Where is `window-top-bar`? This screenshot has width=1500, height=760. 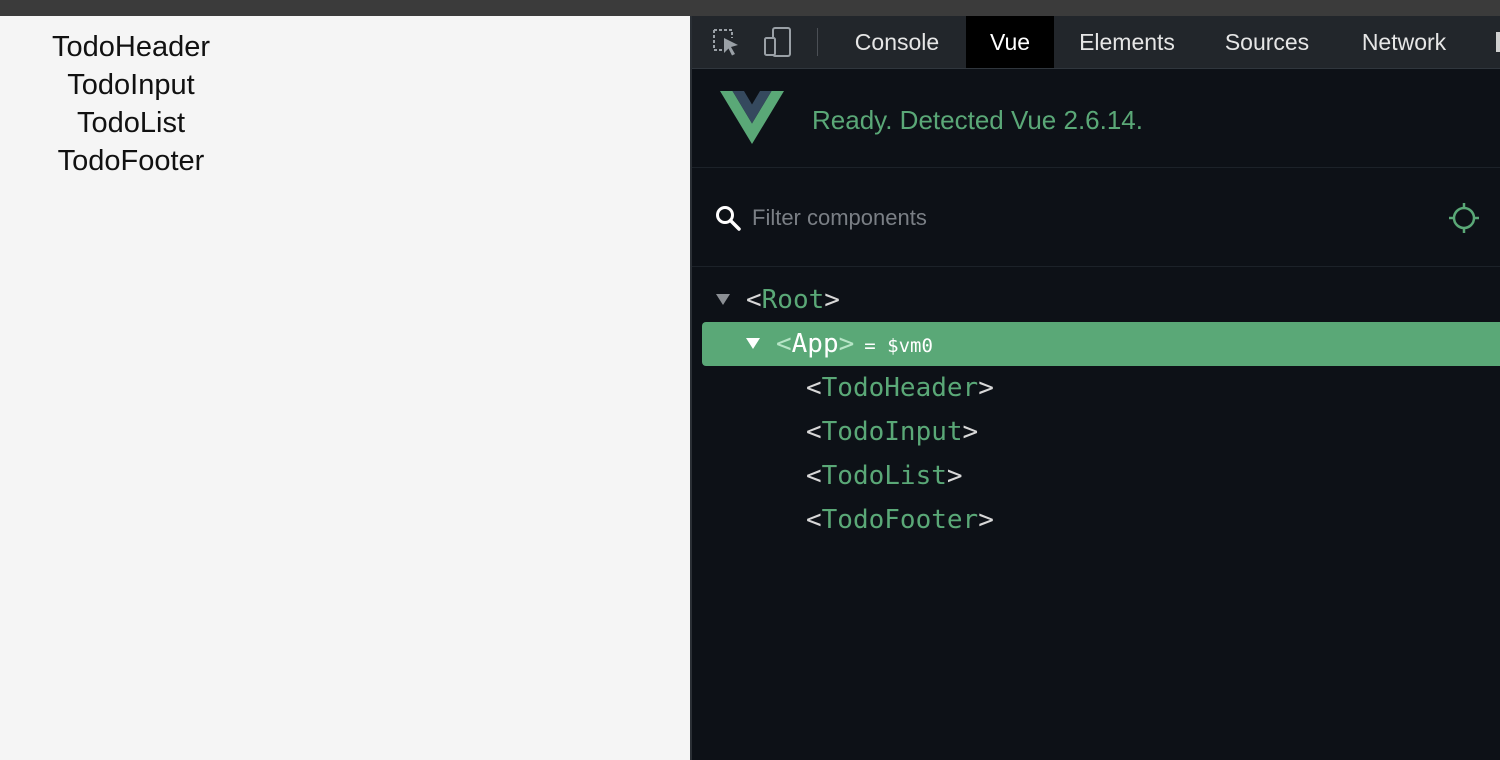 window-top-bar is located at coordinates (750, 8).